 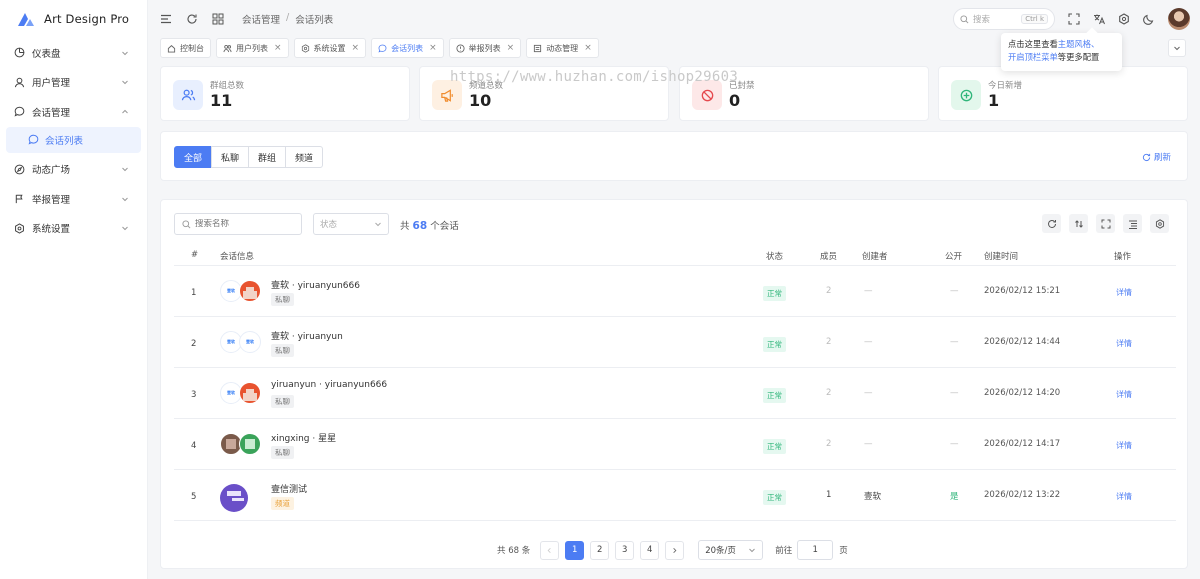 I want to click on fullscreen-icon, so click(x=1074, y=19).